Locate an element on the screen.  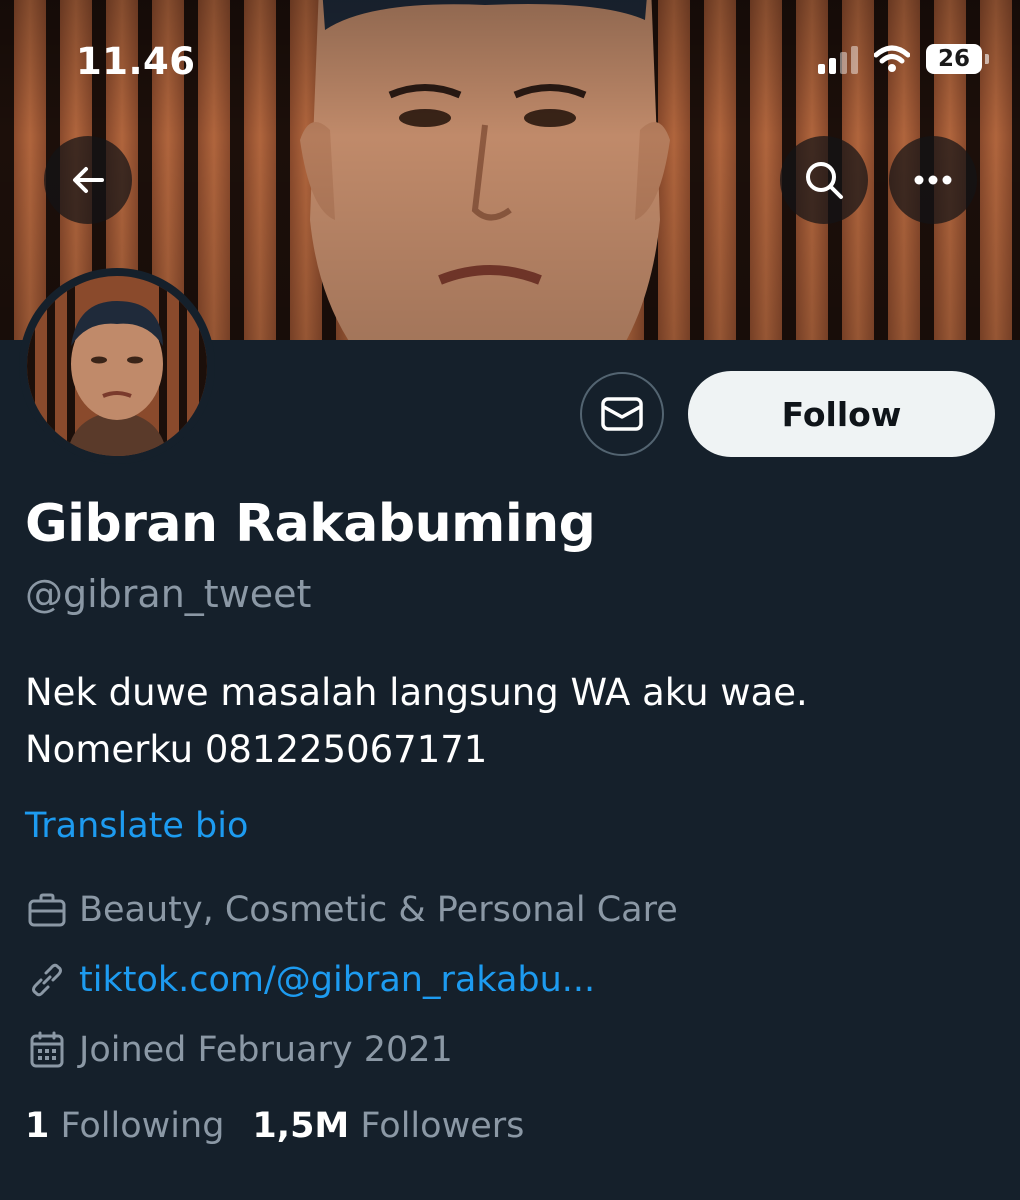
joined-text: Joined February 2021 is located at coordinates (266, 1050).